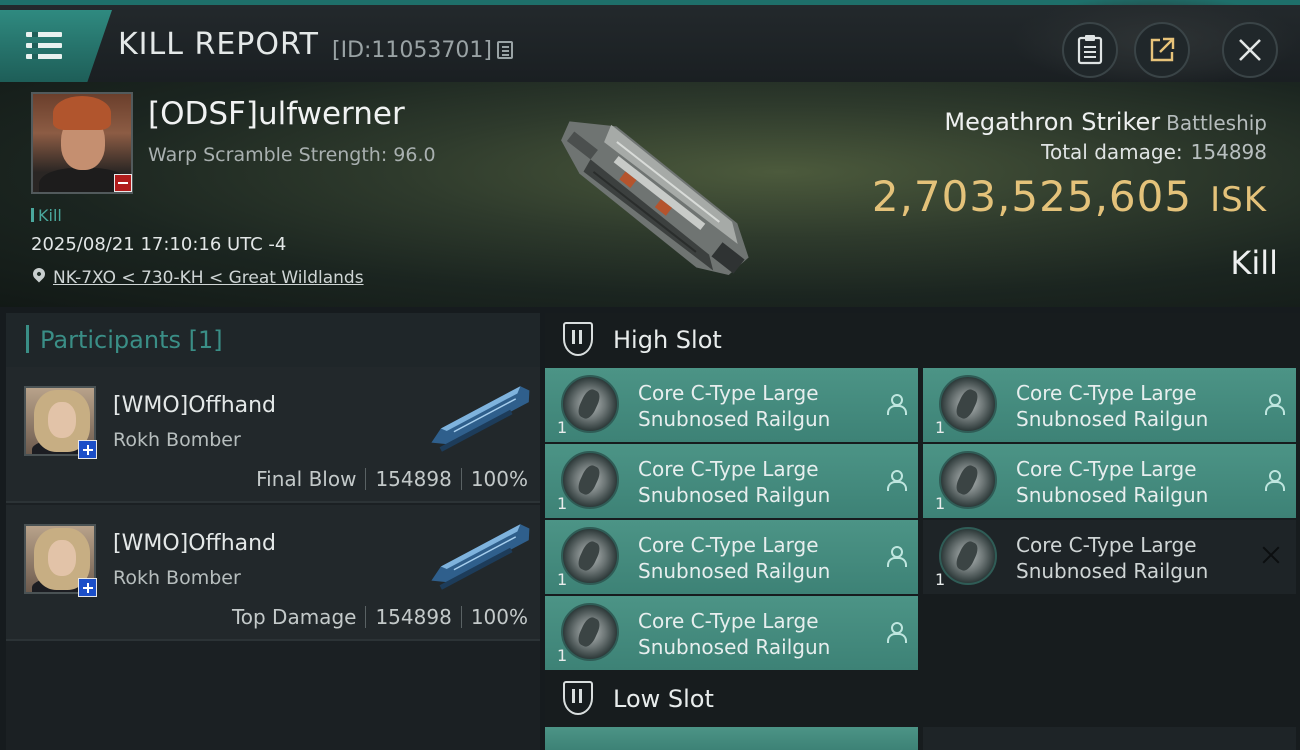  What do you see at coordinates (208, 278) in the screenshot?
I see `location-link: NK-7XO < 730-KH < Great Wildlands` at bounding box center [208, 278].